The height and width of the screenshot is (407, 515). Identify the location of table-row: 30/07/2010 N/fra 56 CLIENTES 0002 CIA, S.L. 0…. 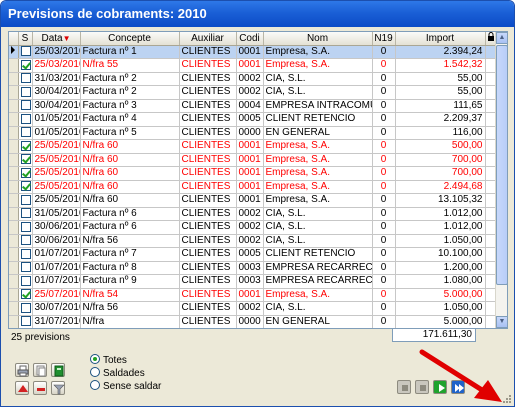
(253, 308).